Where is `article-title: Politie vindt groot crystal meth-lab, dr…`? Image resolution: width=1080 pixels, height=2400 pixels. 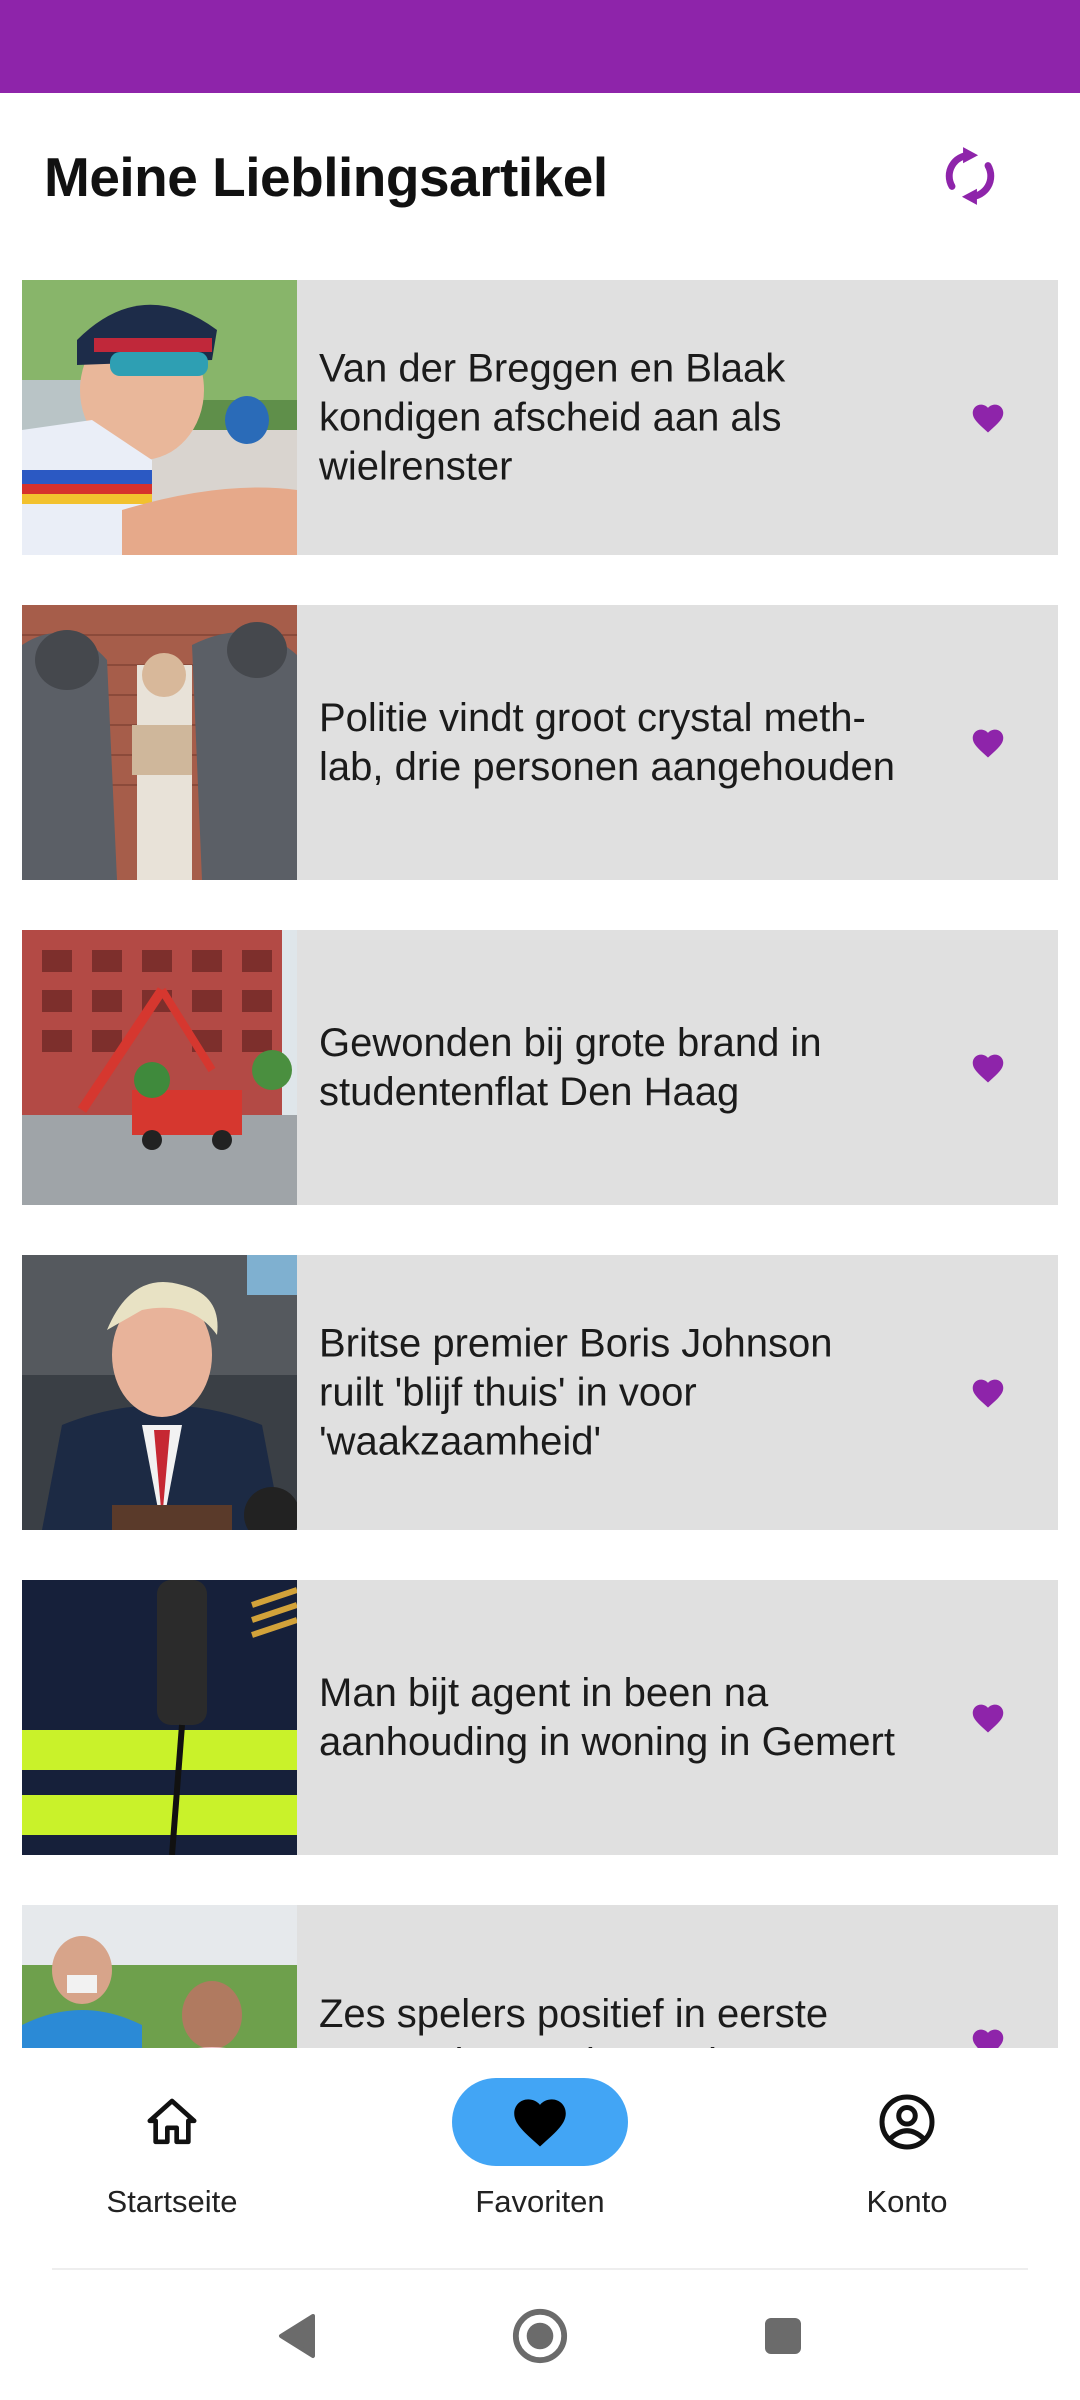
article-title: Politie vindt groot crystal meth-lab, dr… is located at coordinates (609, 743).